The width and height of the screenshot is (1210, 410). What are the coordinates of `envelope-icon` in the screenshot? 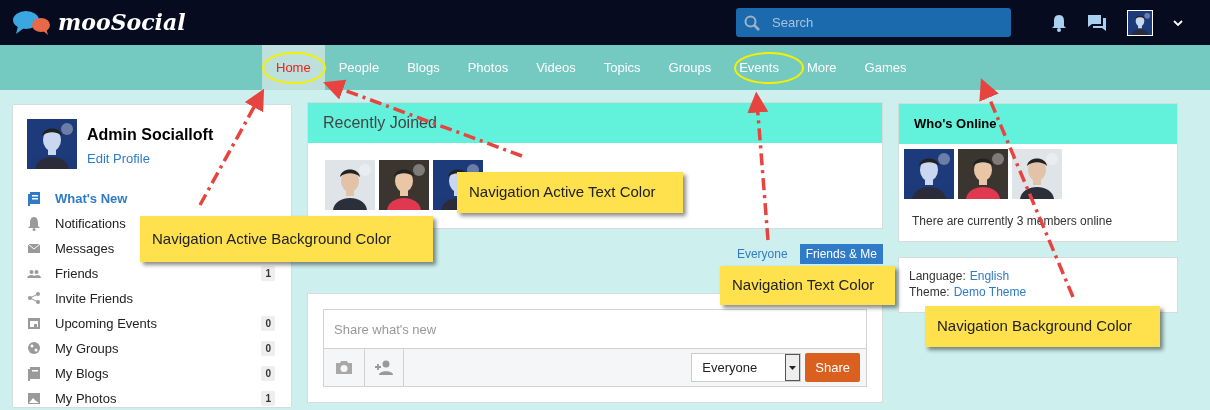 It's located at (34, 248).